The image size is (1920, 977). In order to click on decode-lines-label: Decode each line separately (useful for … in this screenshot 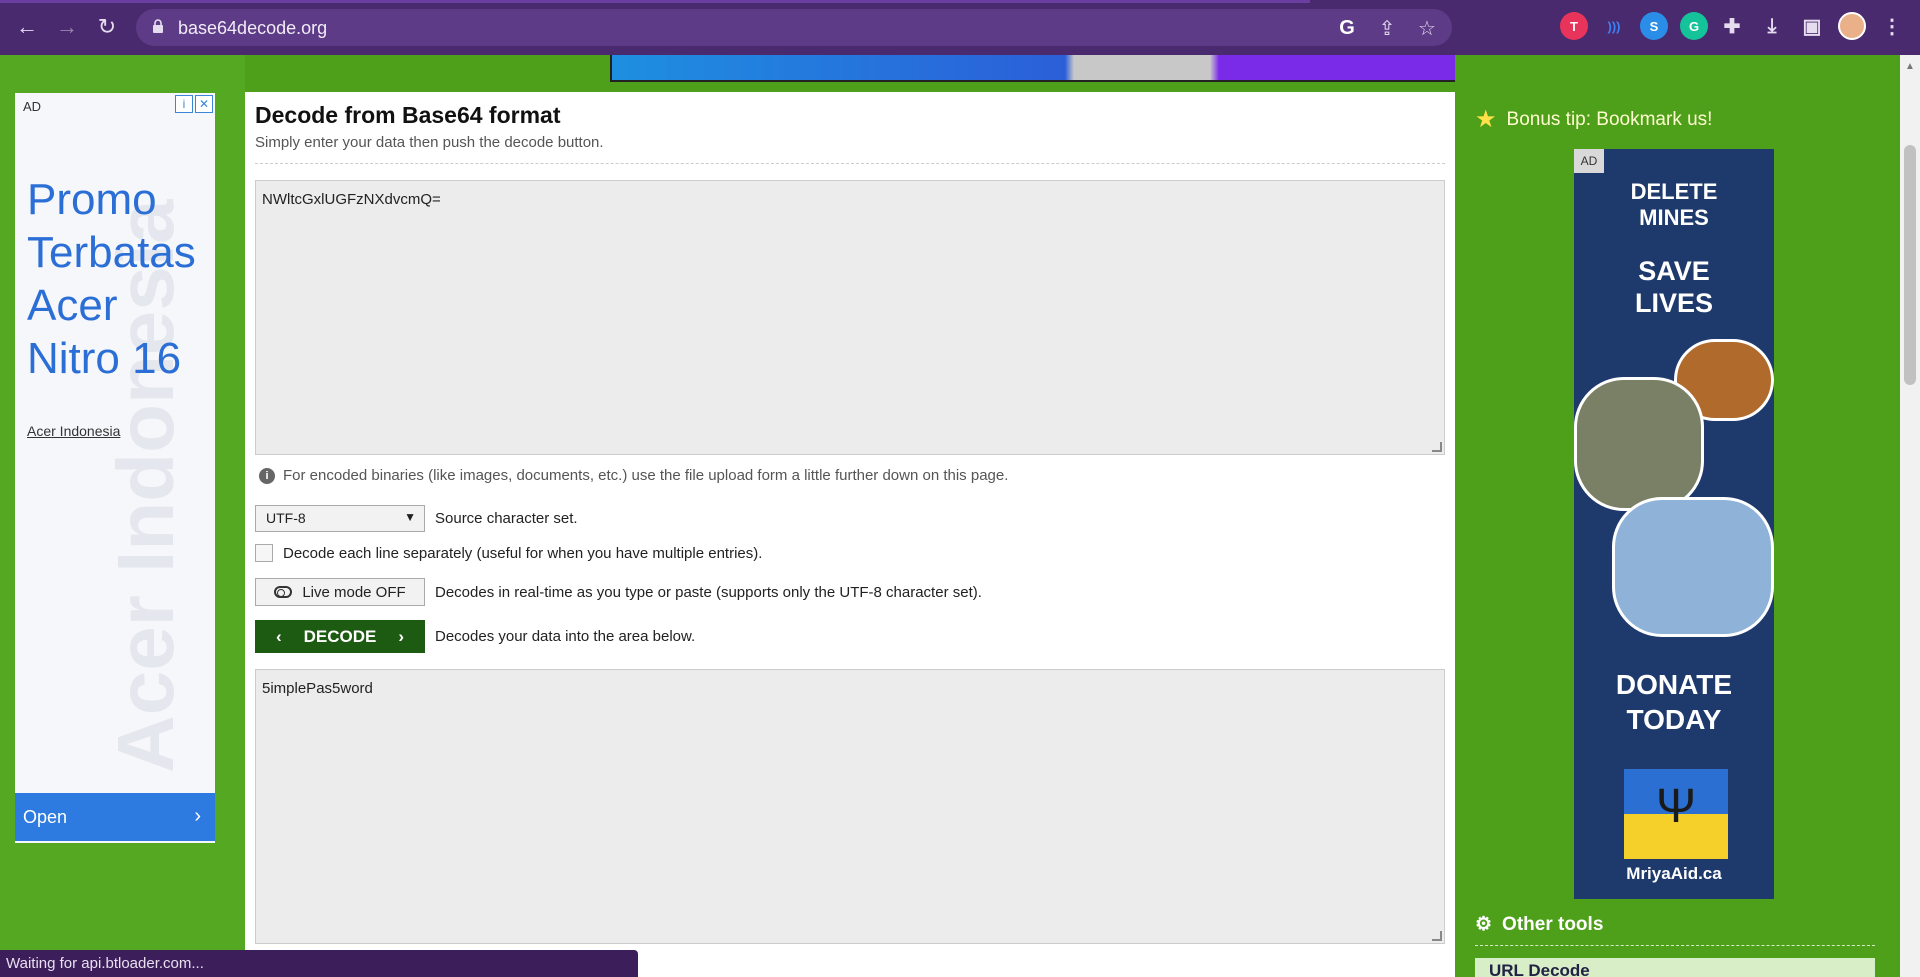, I will do `click(522, 553)`.